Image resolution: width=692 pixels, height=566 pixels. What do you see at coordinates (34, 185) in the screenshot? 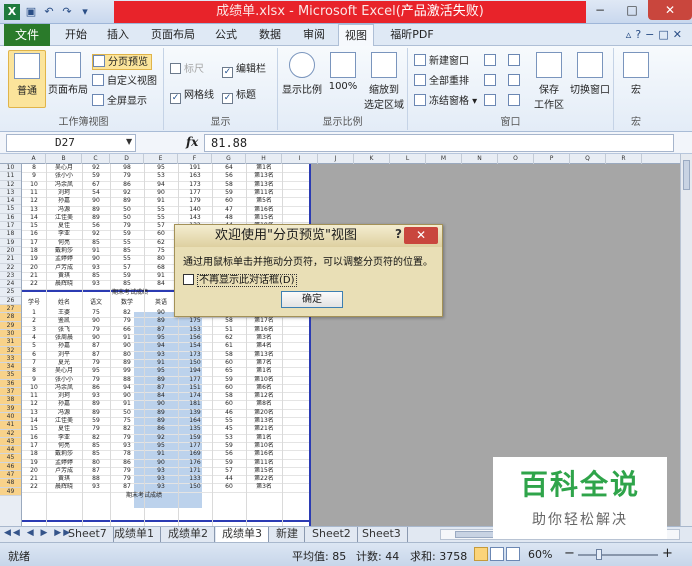
I see `cell: 10` at bounding box center [34, 185].